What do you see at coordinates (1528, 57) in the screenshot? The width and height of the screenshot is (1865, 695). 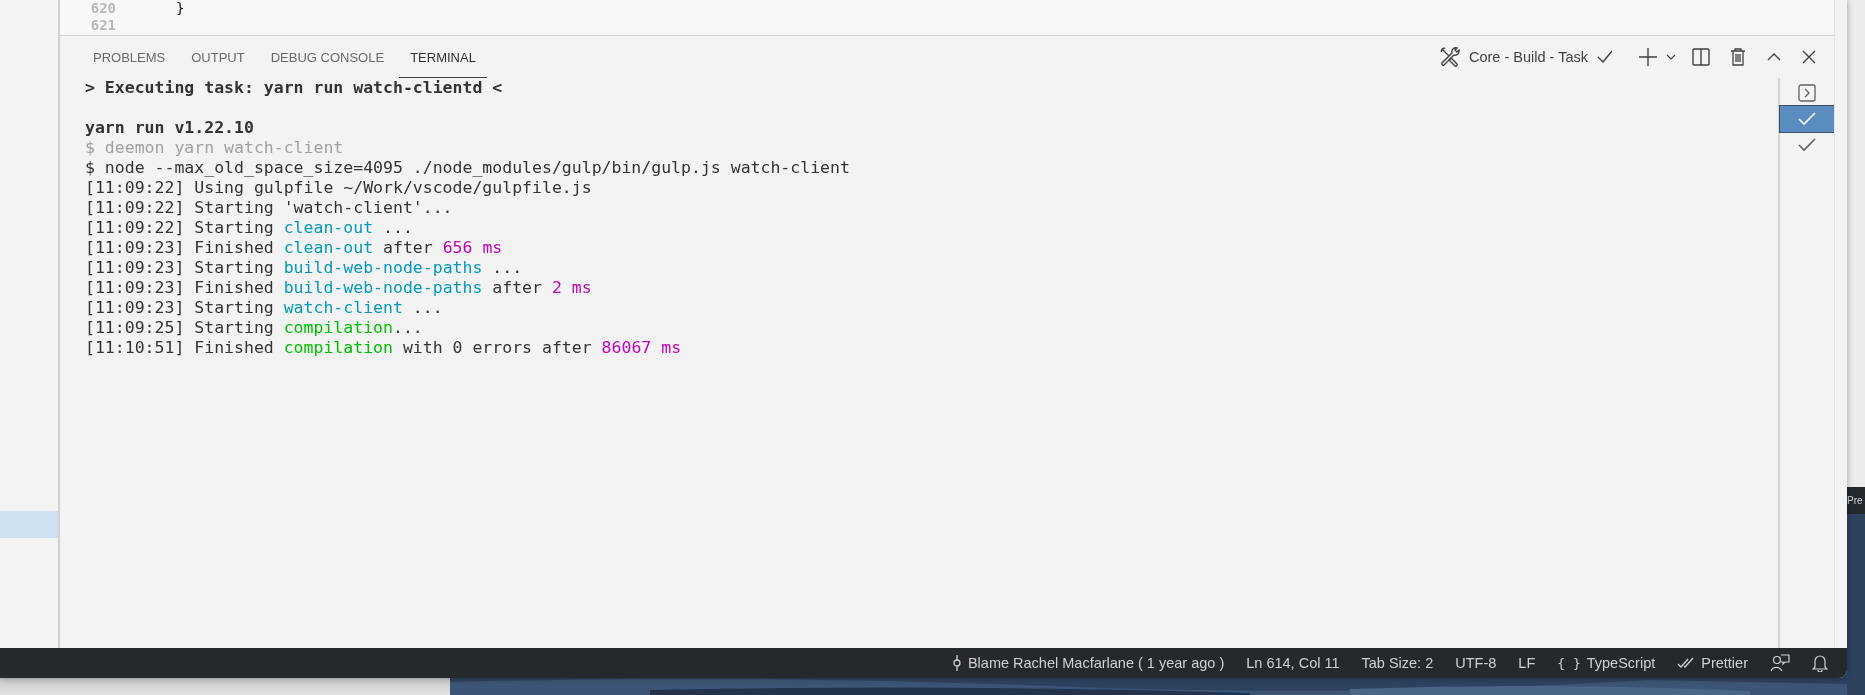 I see `task-name: Core - Build - Task` at bounding box center [1528, 57].